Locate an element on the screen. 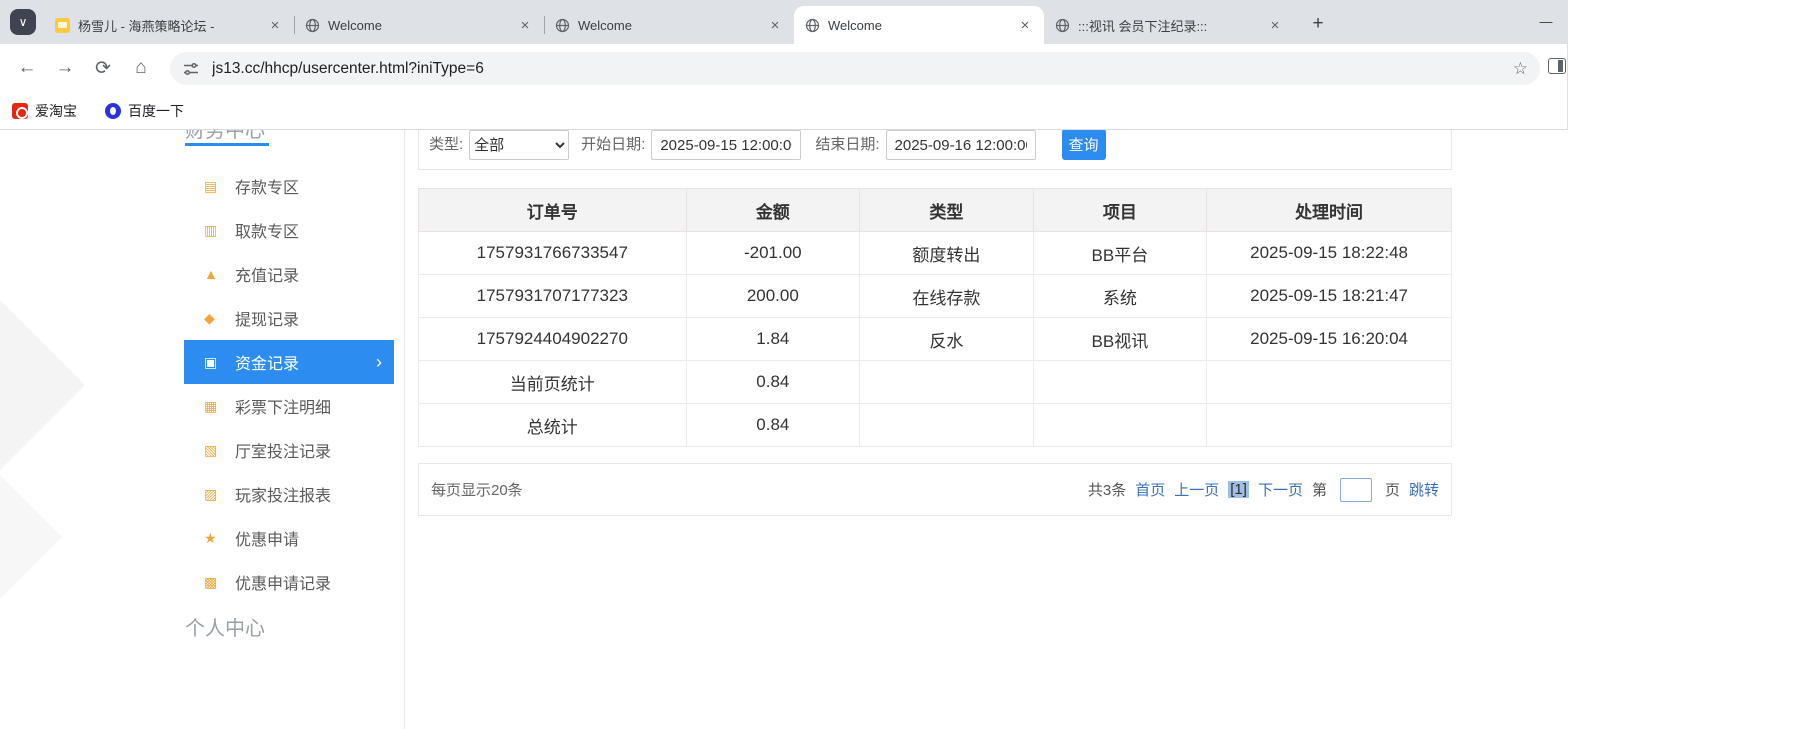  cell-order-no: 1757931766733547 is located at coordinates (552, 253).